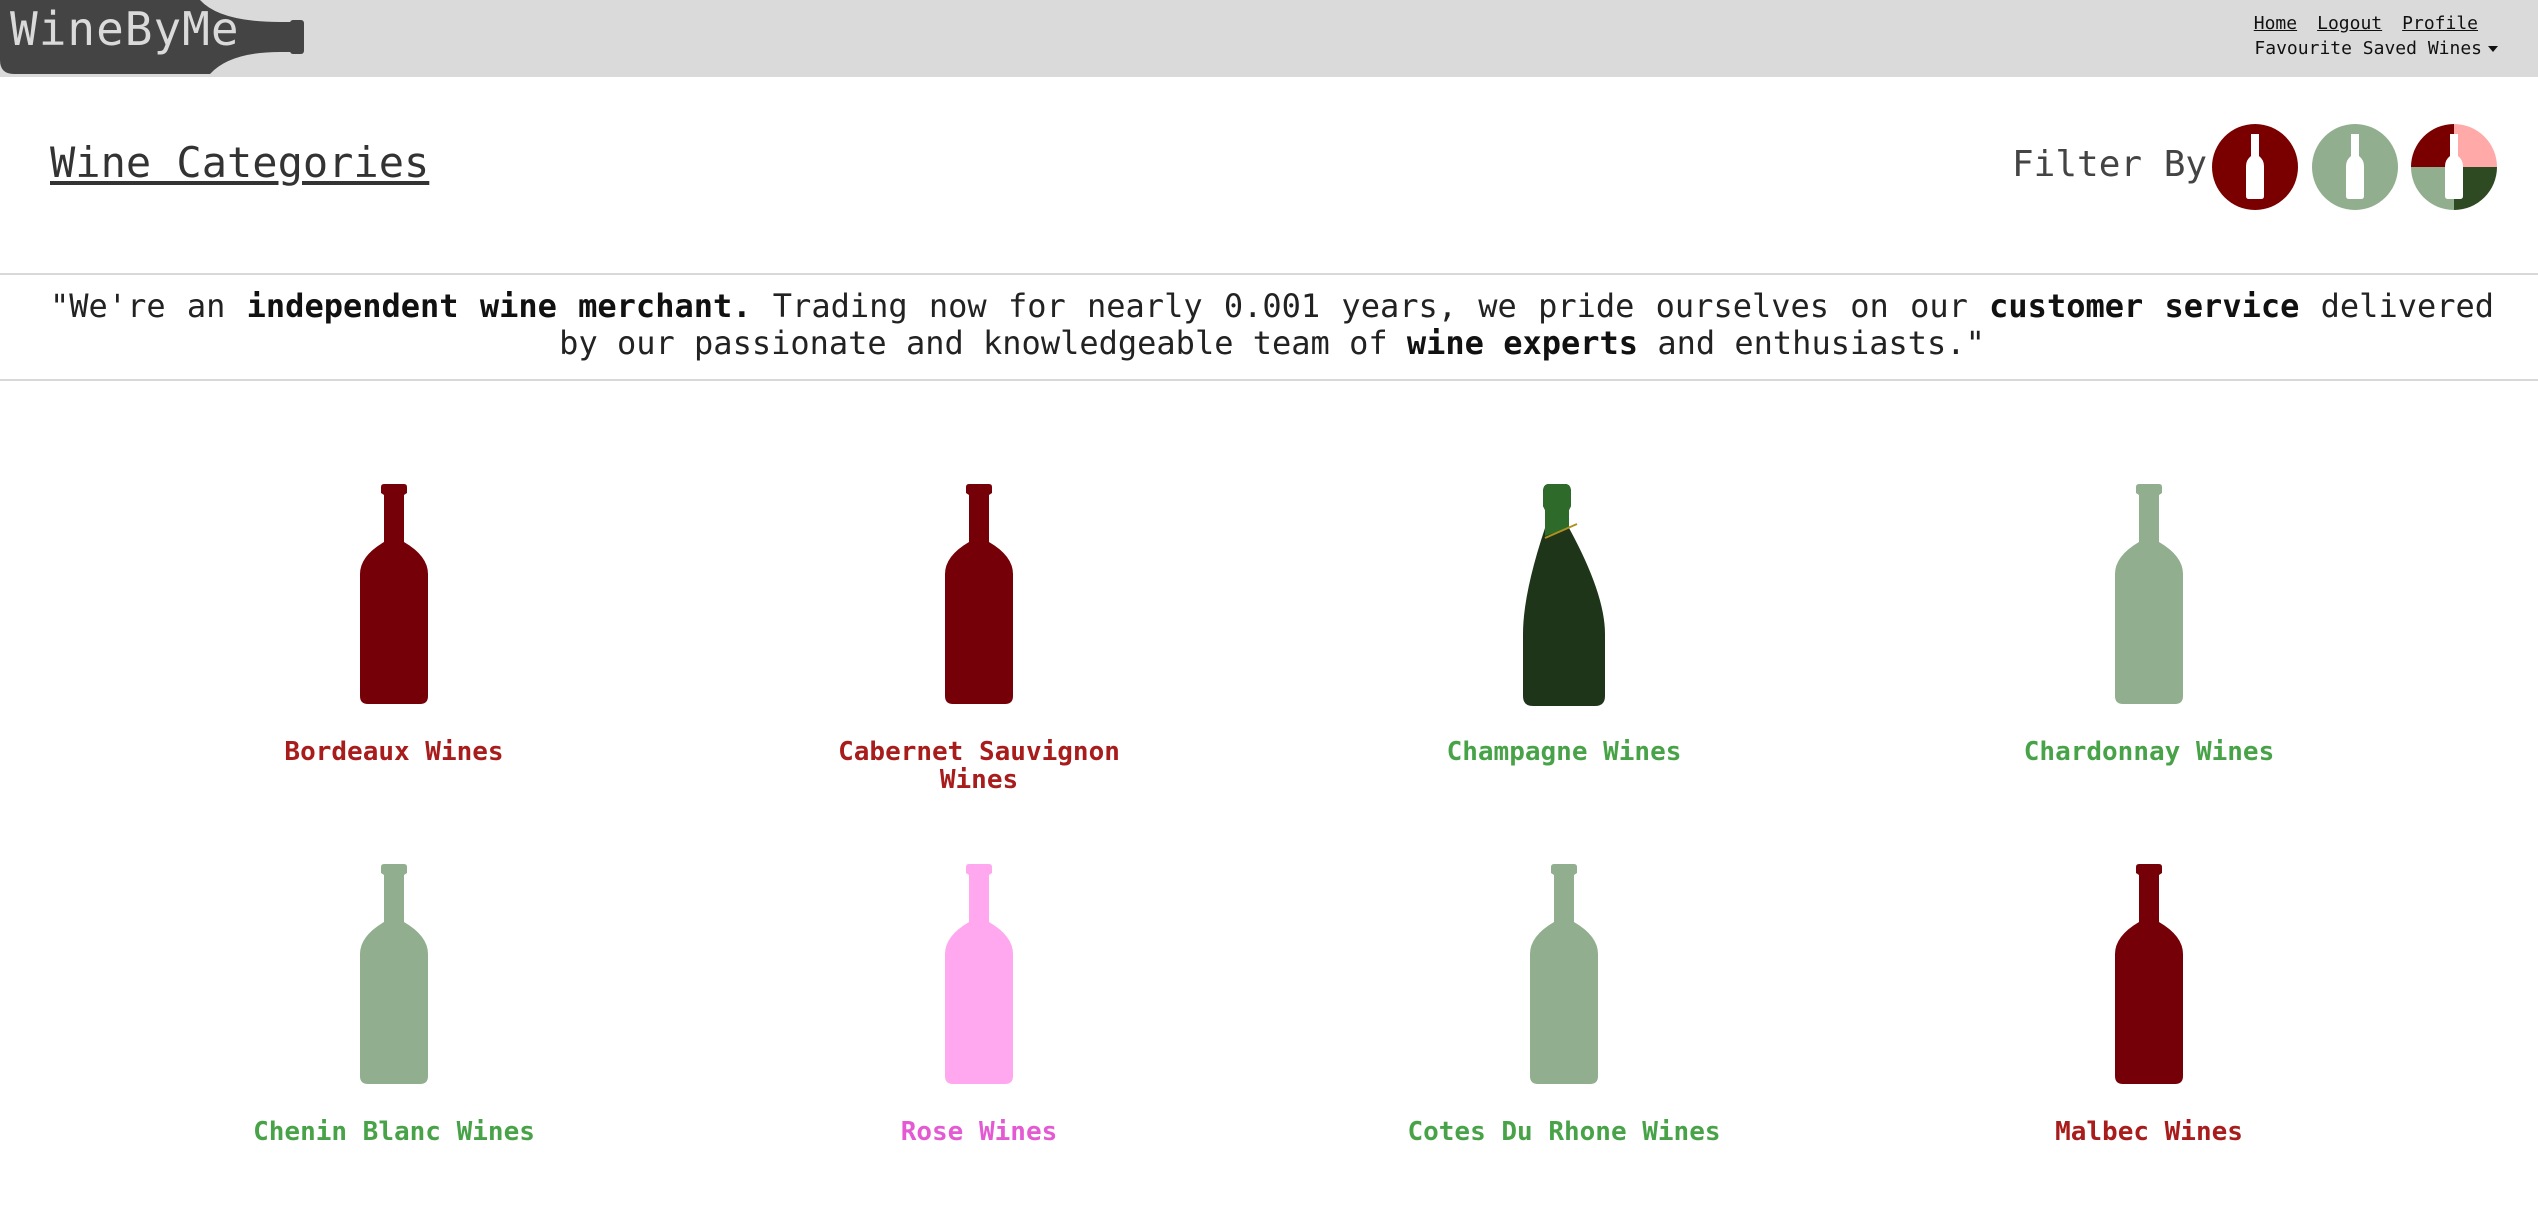 The image size is (2538, 1206). I want to click on nav-home-link: Home, so click(2275, 23).